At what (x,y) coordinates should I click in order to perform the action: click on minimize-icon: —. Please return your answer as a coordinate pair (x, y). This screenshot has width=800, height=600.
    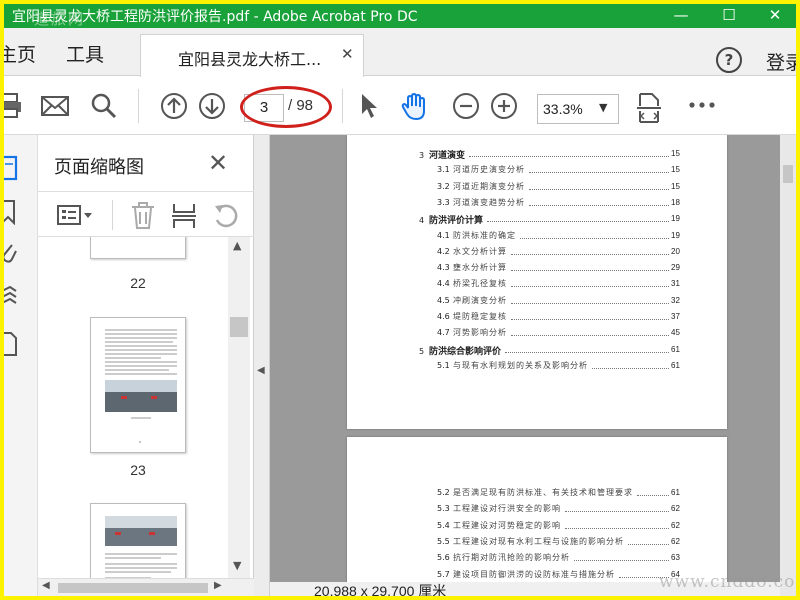
    Looking at the image, I should click on (681, 16).